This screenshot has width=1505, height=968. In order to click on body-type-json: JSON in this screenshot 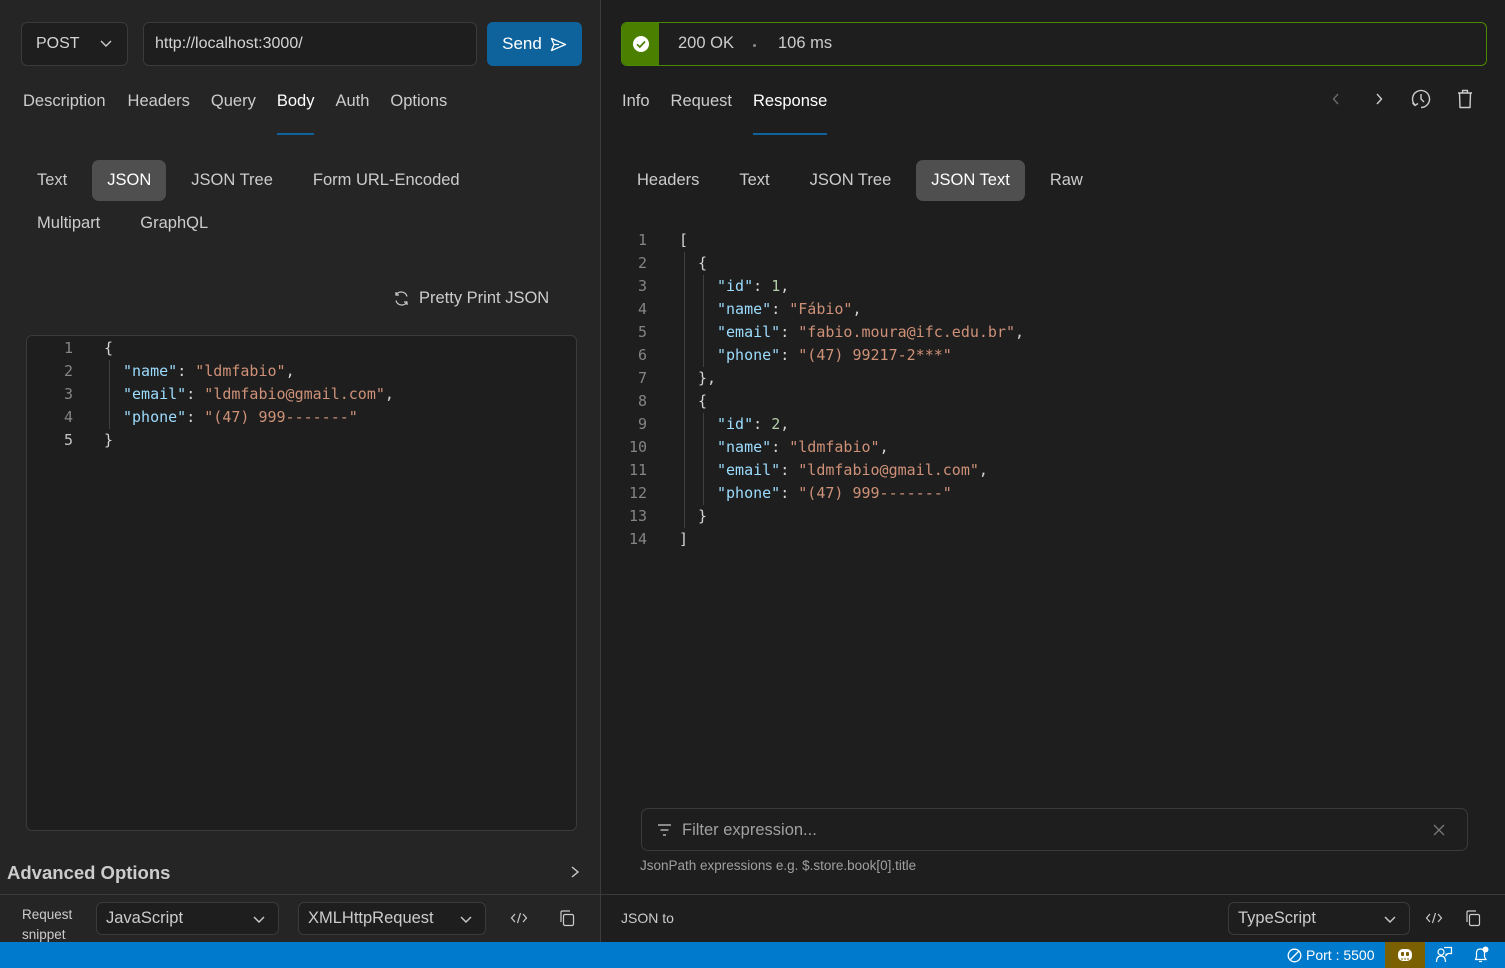, I will do `click(129, 180)`.